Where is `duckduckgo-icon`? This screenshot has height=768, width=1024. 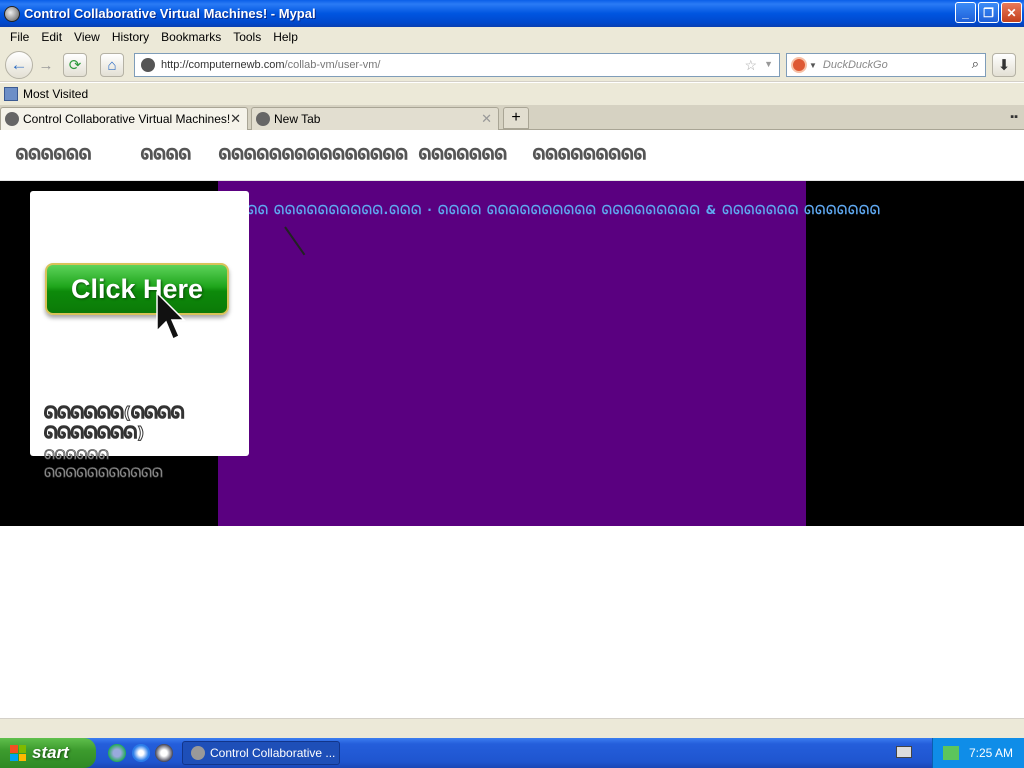 duckduckgo-icon is located at coordinates (799, 65).